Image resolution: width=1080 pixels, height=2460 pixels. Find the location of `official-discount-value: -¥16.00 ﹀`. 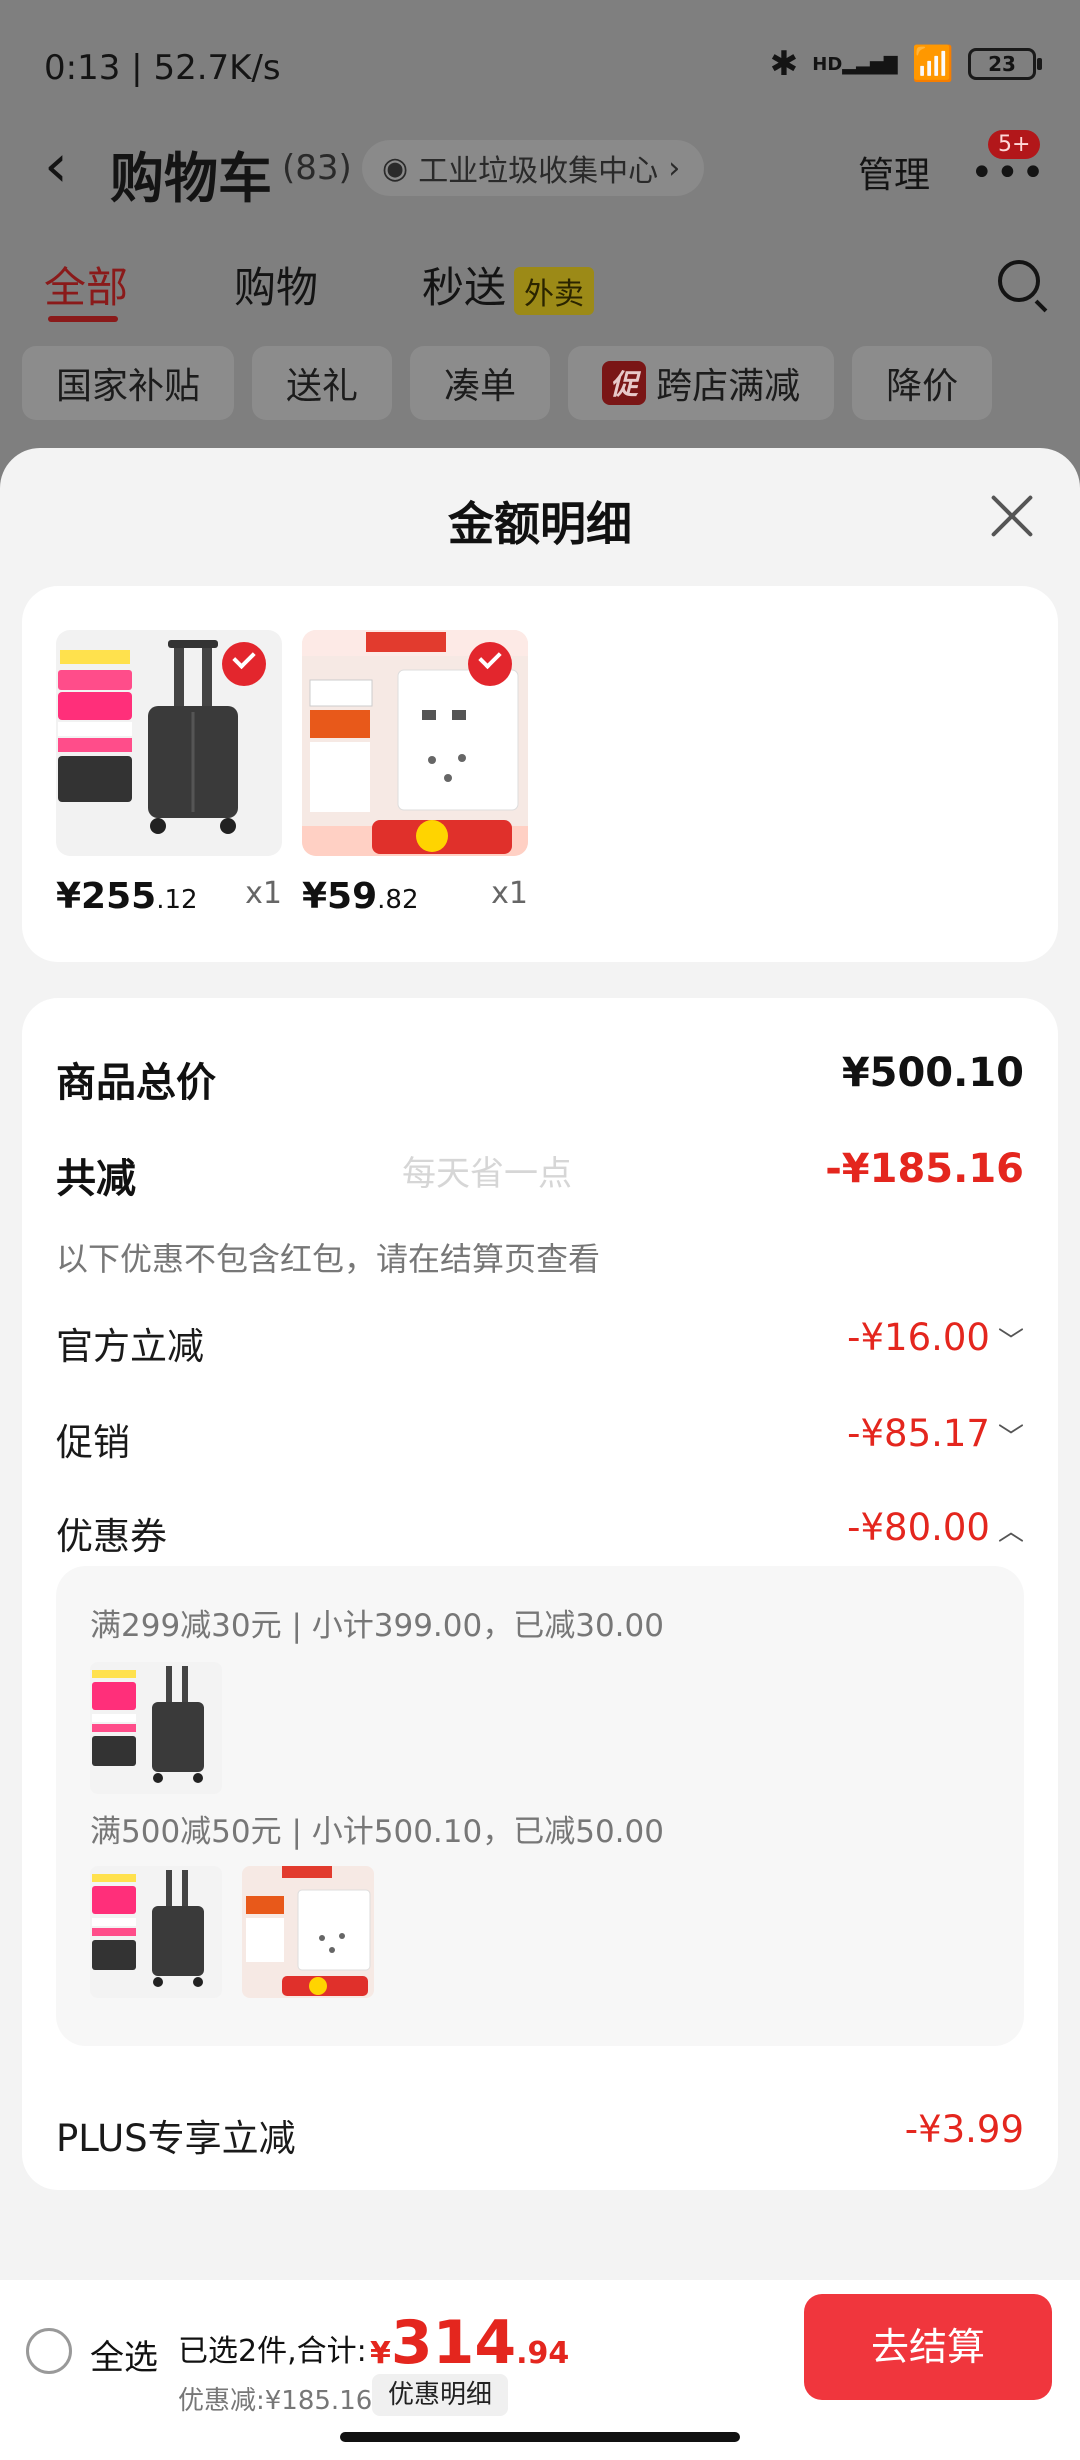

official-discount-value: -¥16.00 ﹀ is located at coordinates (935, 1337).